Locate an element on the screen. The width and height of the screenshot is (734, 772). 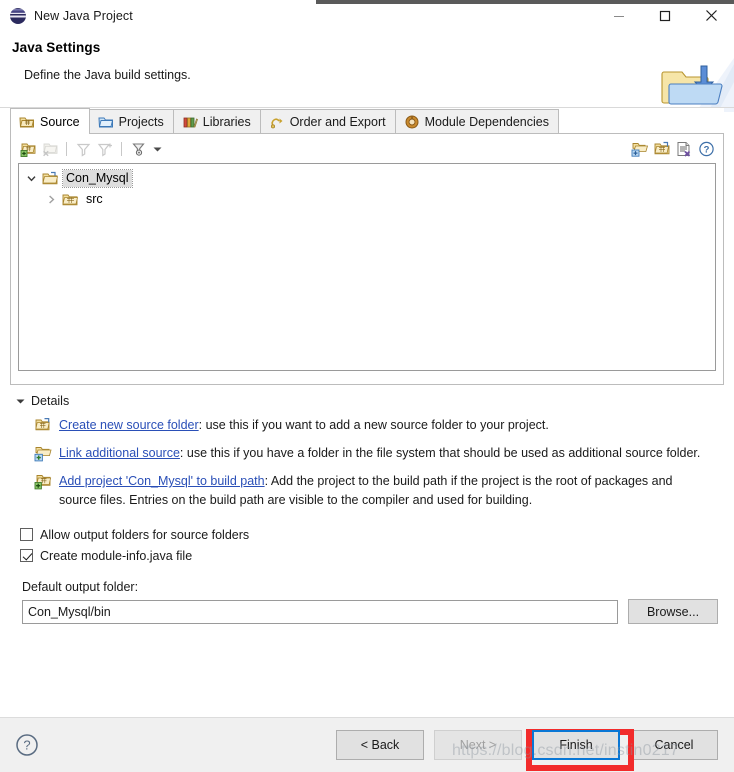
tab-label: Module Dependencies is located at coordinates (486, 122).